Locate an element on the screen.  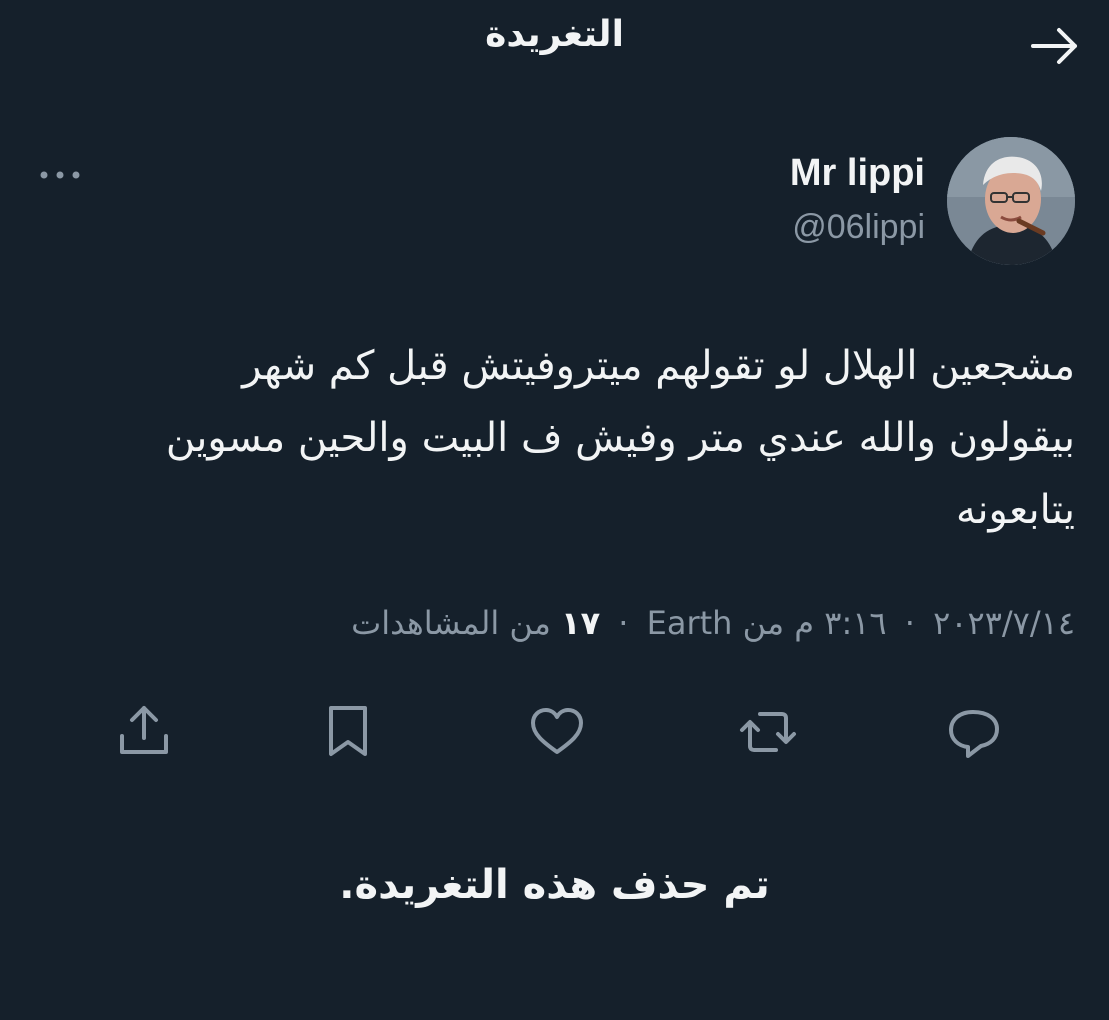
more-dots-icon is located at coordinates (60, 175).